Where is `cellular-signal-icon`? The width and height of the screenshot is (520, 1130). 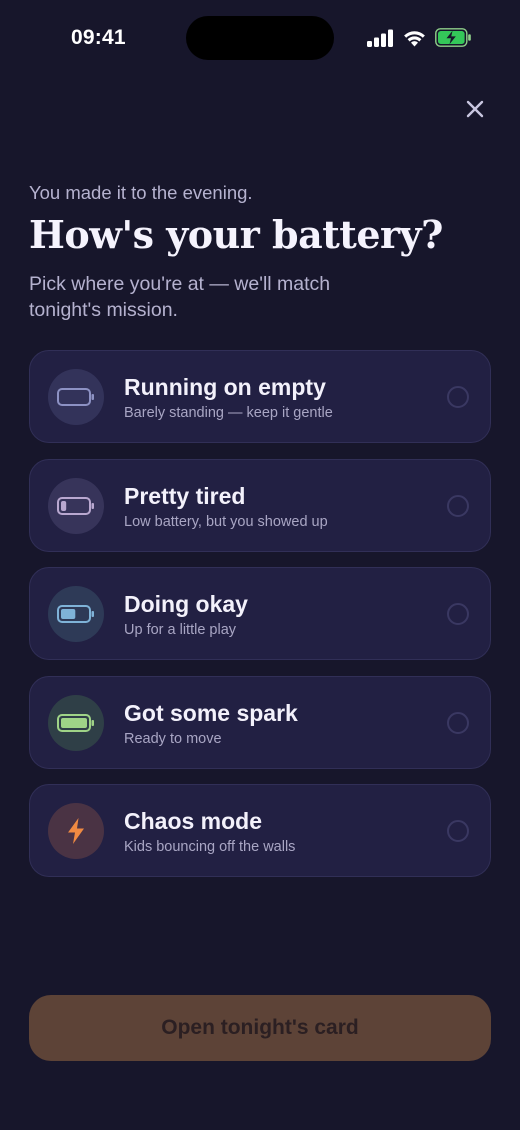 cellular-signal-icon is located at coordinates (380, 38).